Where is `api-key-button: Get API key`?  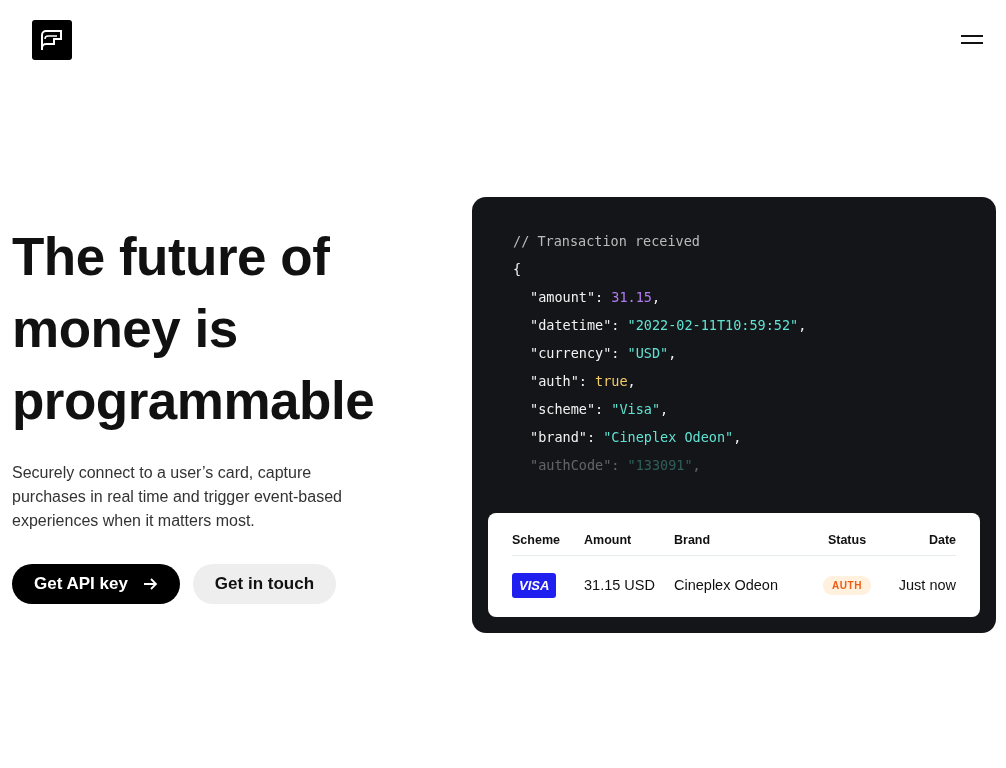 api-key-button: Get API key is located at coordinates (96, 584).